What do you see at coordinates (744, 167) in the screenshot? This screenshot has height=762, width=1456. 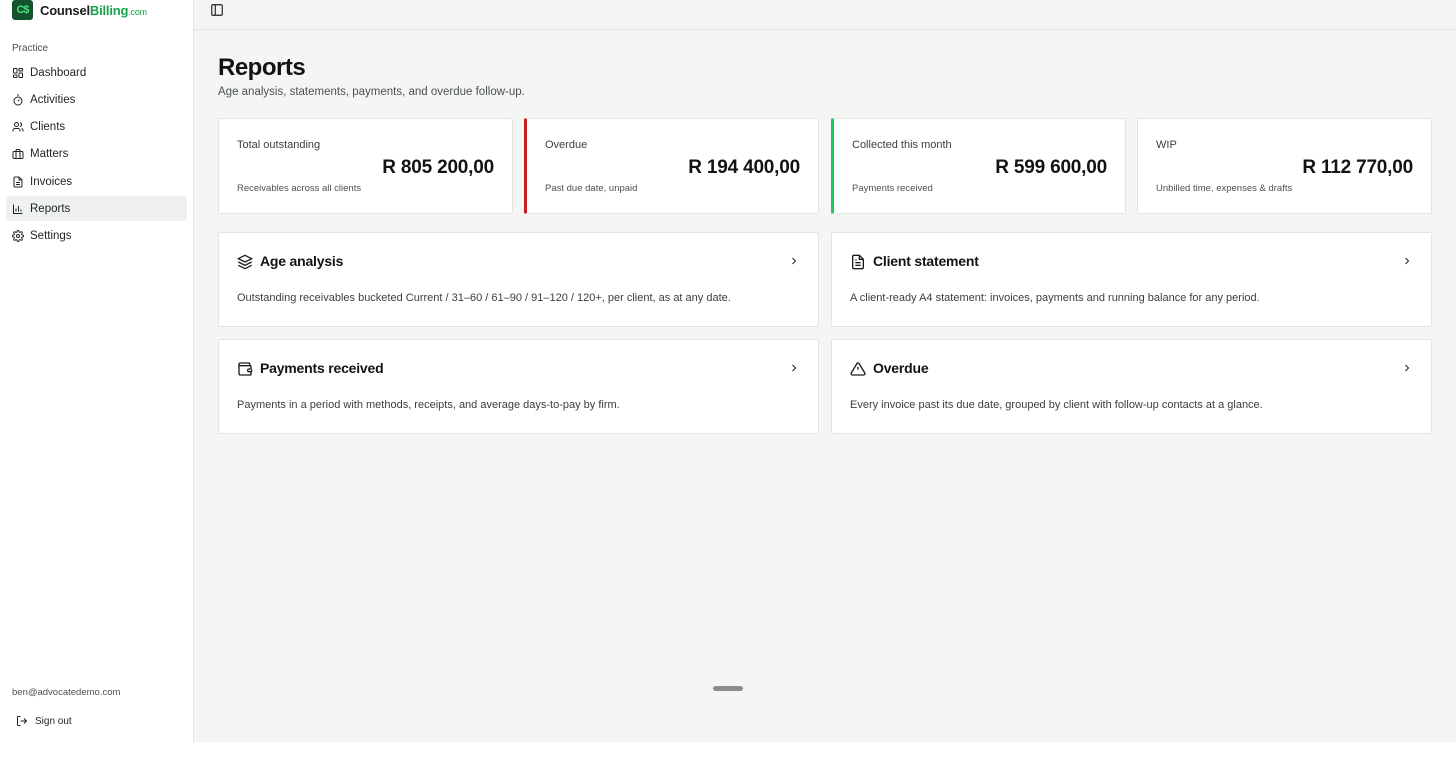 I see `stat-value: R 194 400,00` at bounding box center [744, 167].